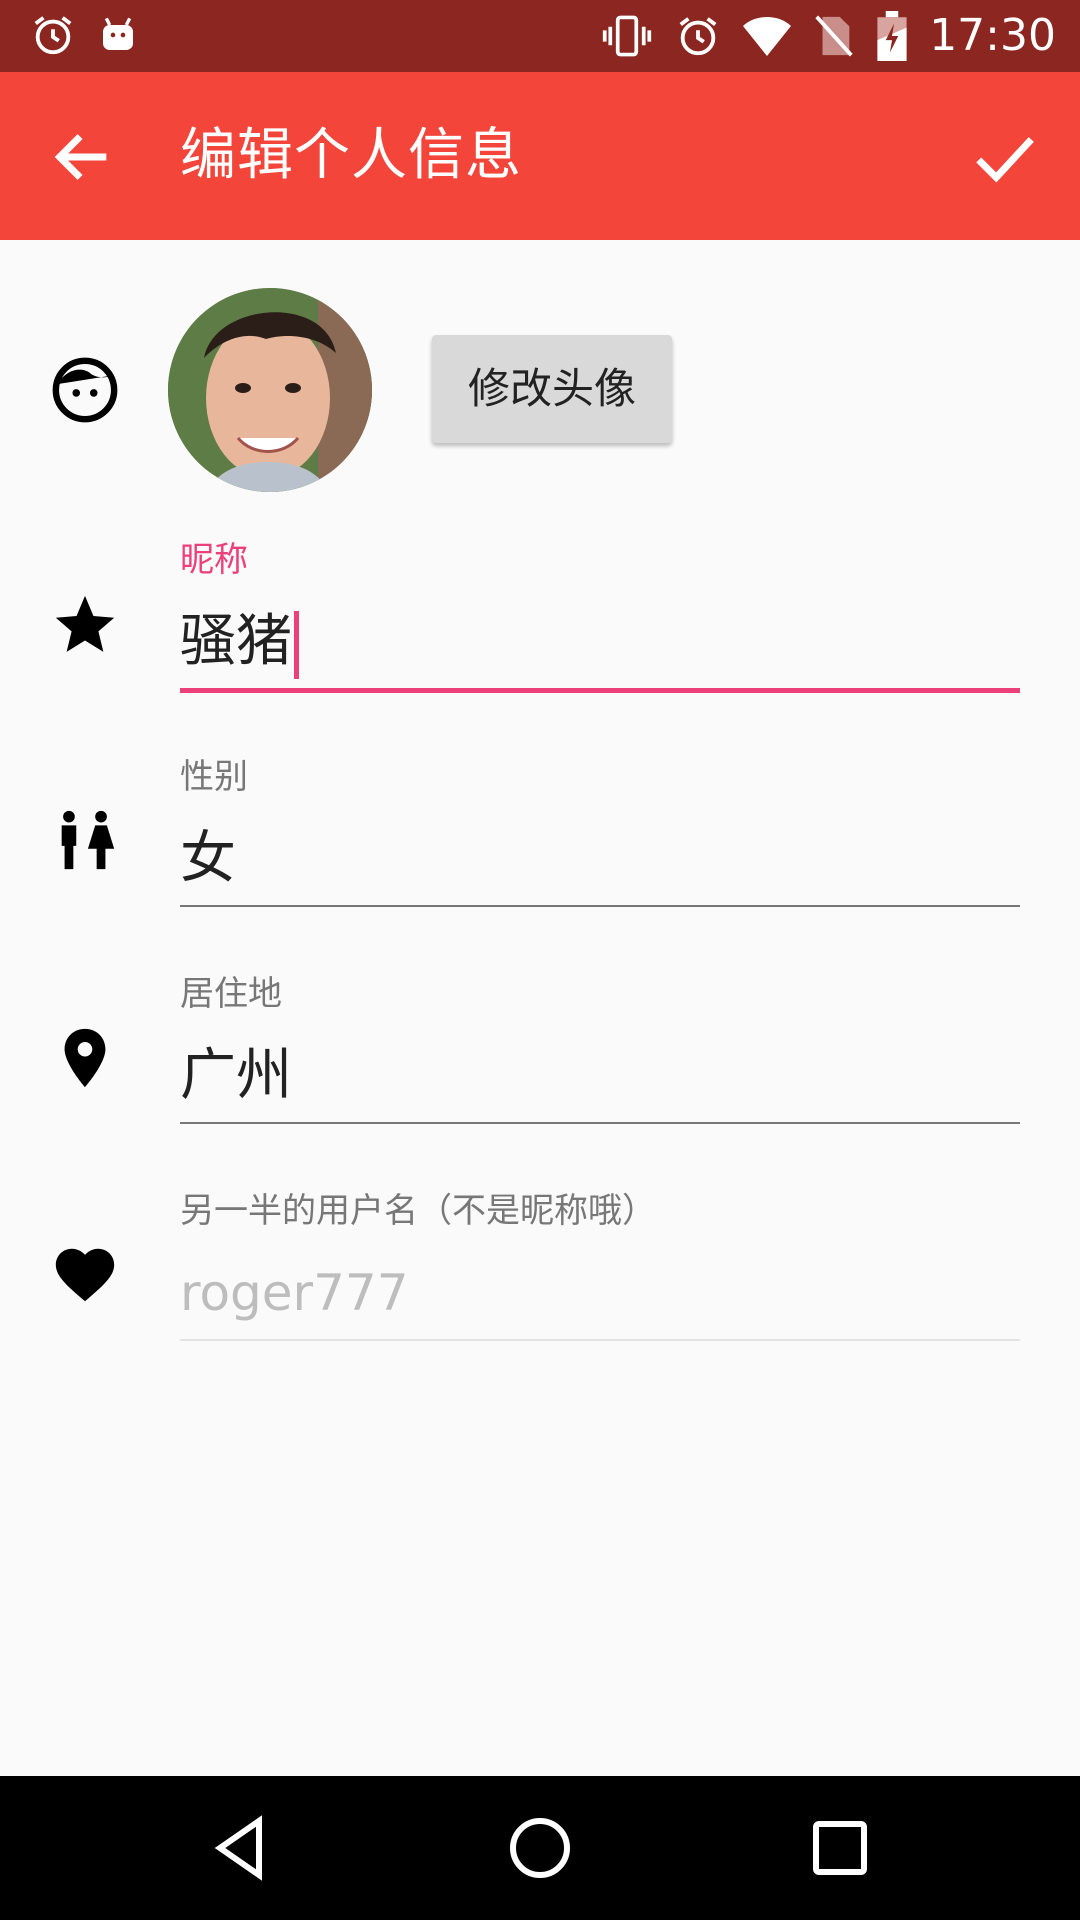 The height and width of the screenshot is (1920, 1080). Describe the element at coordinates (540, 156) in the screenshot. I see `app-toolbar: 编辑个人信息` at that location.